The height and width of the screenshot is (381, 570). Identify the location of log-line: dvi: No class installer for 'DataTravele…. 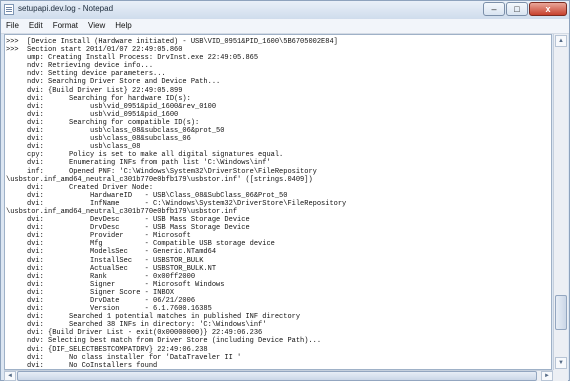
(124, 357).